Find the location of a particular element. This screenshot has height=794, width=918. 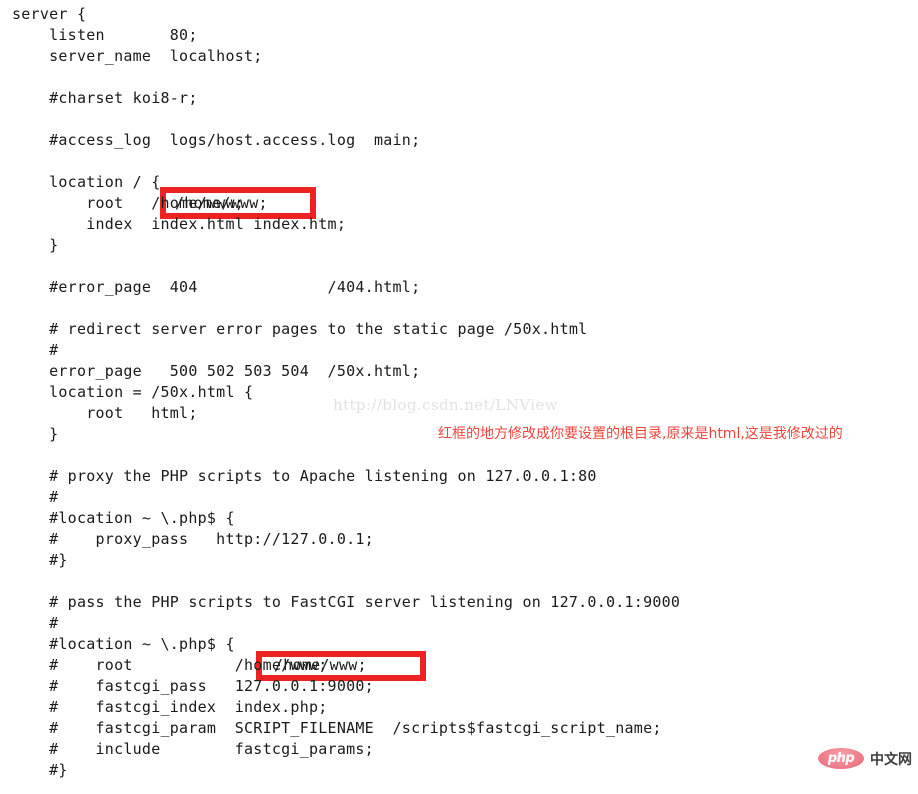

code-line: } is located at coordinates (35, 245).